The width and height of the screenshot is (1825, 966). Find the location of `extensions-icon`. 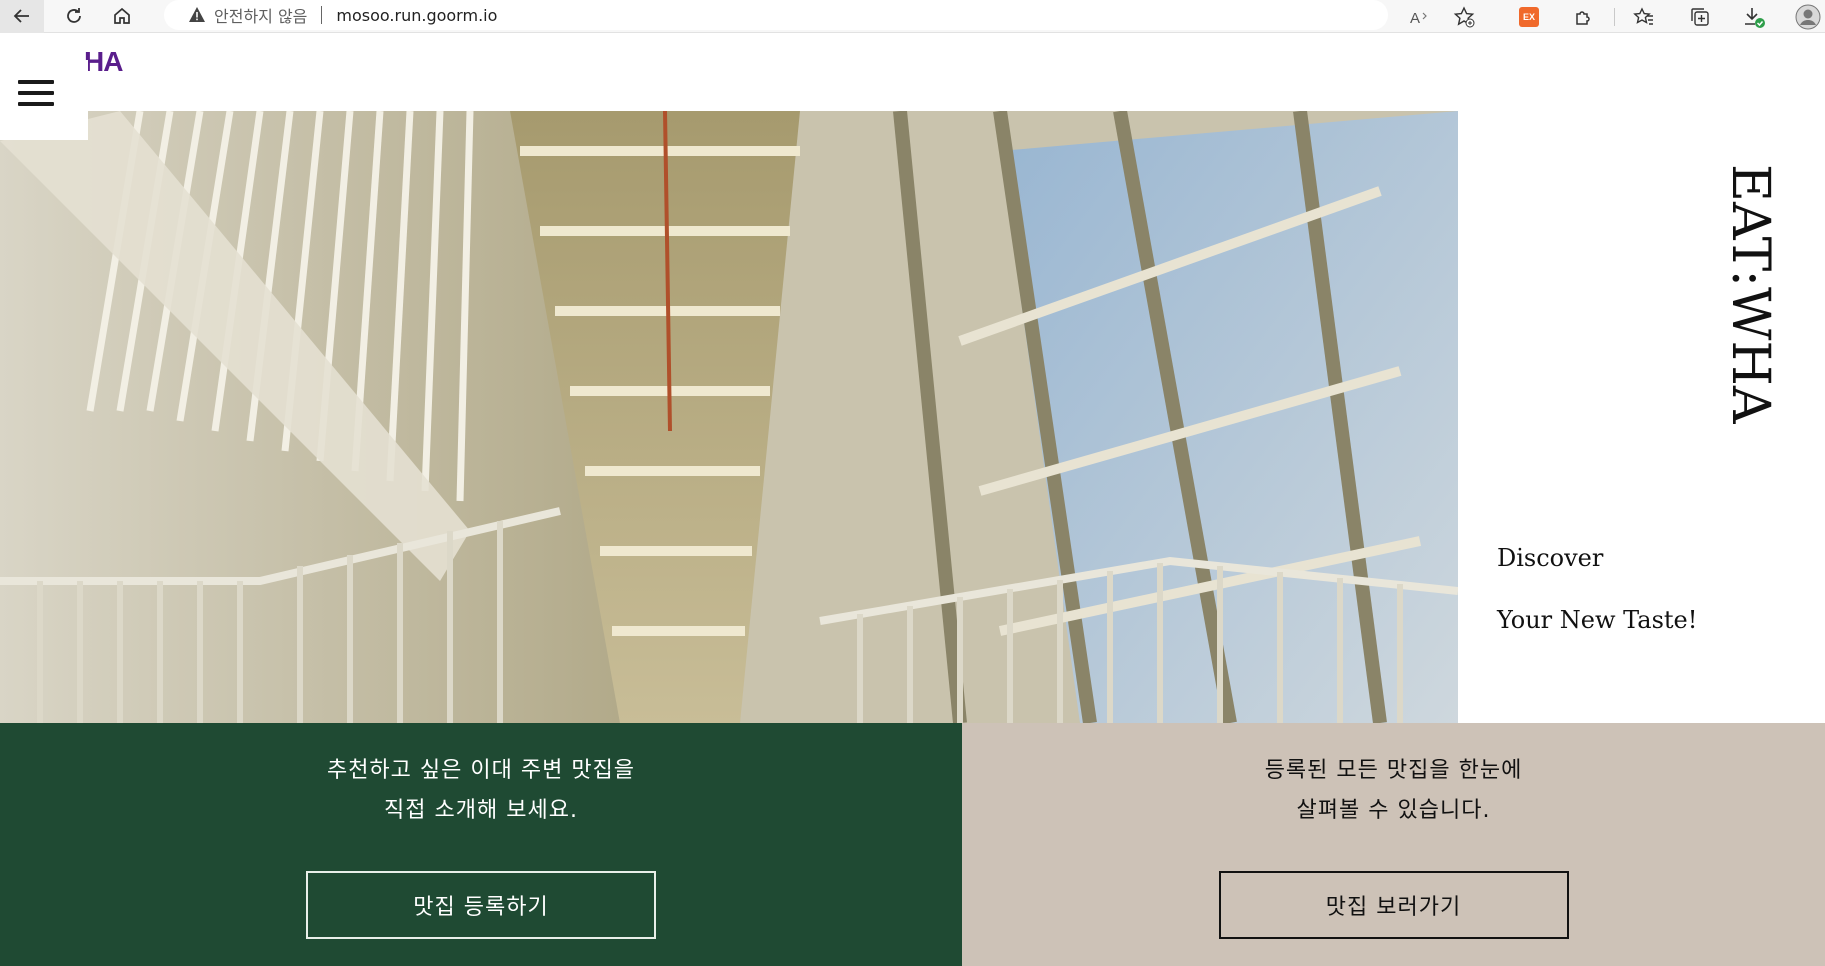

extensions-icon is located at coordinates (1583, 18).